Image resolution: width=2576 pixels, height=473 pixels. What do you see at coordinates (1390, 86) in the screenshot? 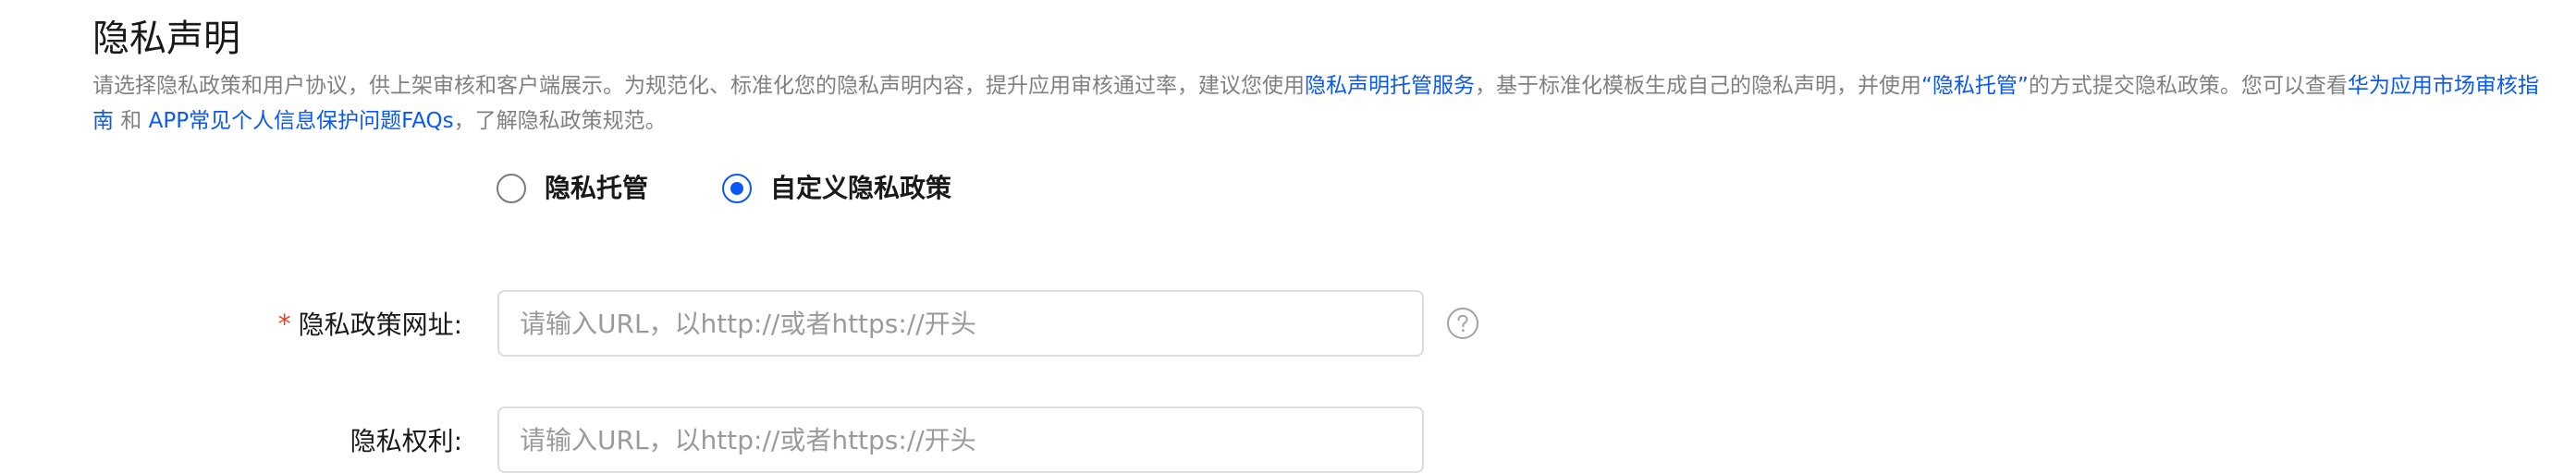
I see `privacy-hosting-service-link: 隐私声明托管服务` at bounding box center [1390, 86].